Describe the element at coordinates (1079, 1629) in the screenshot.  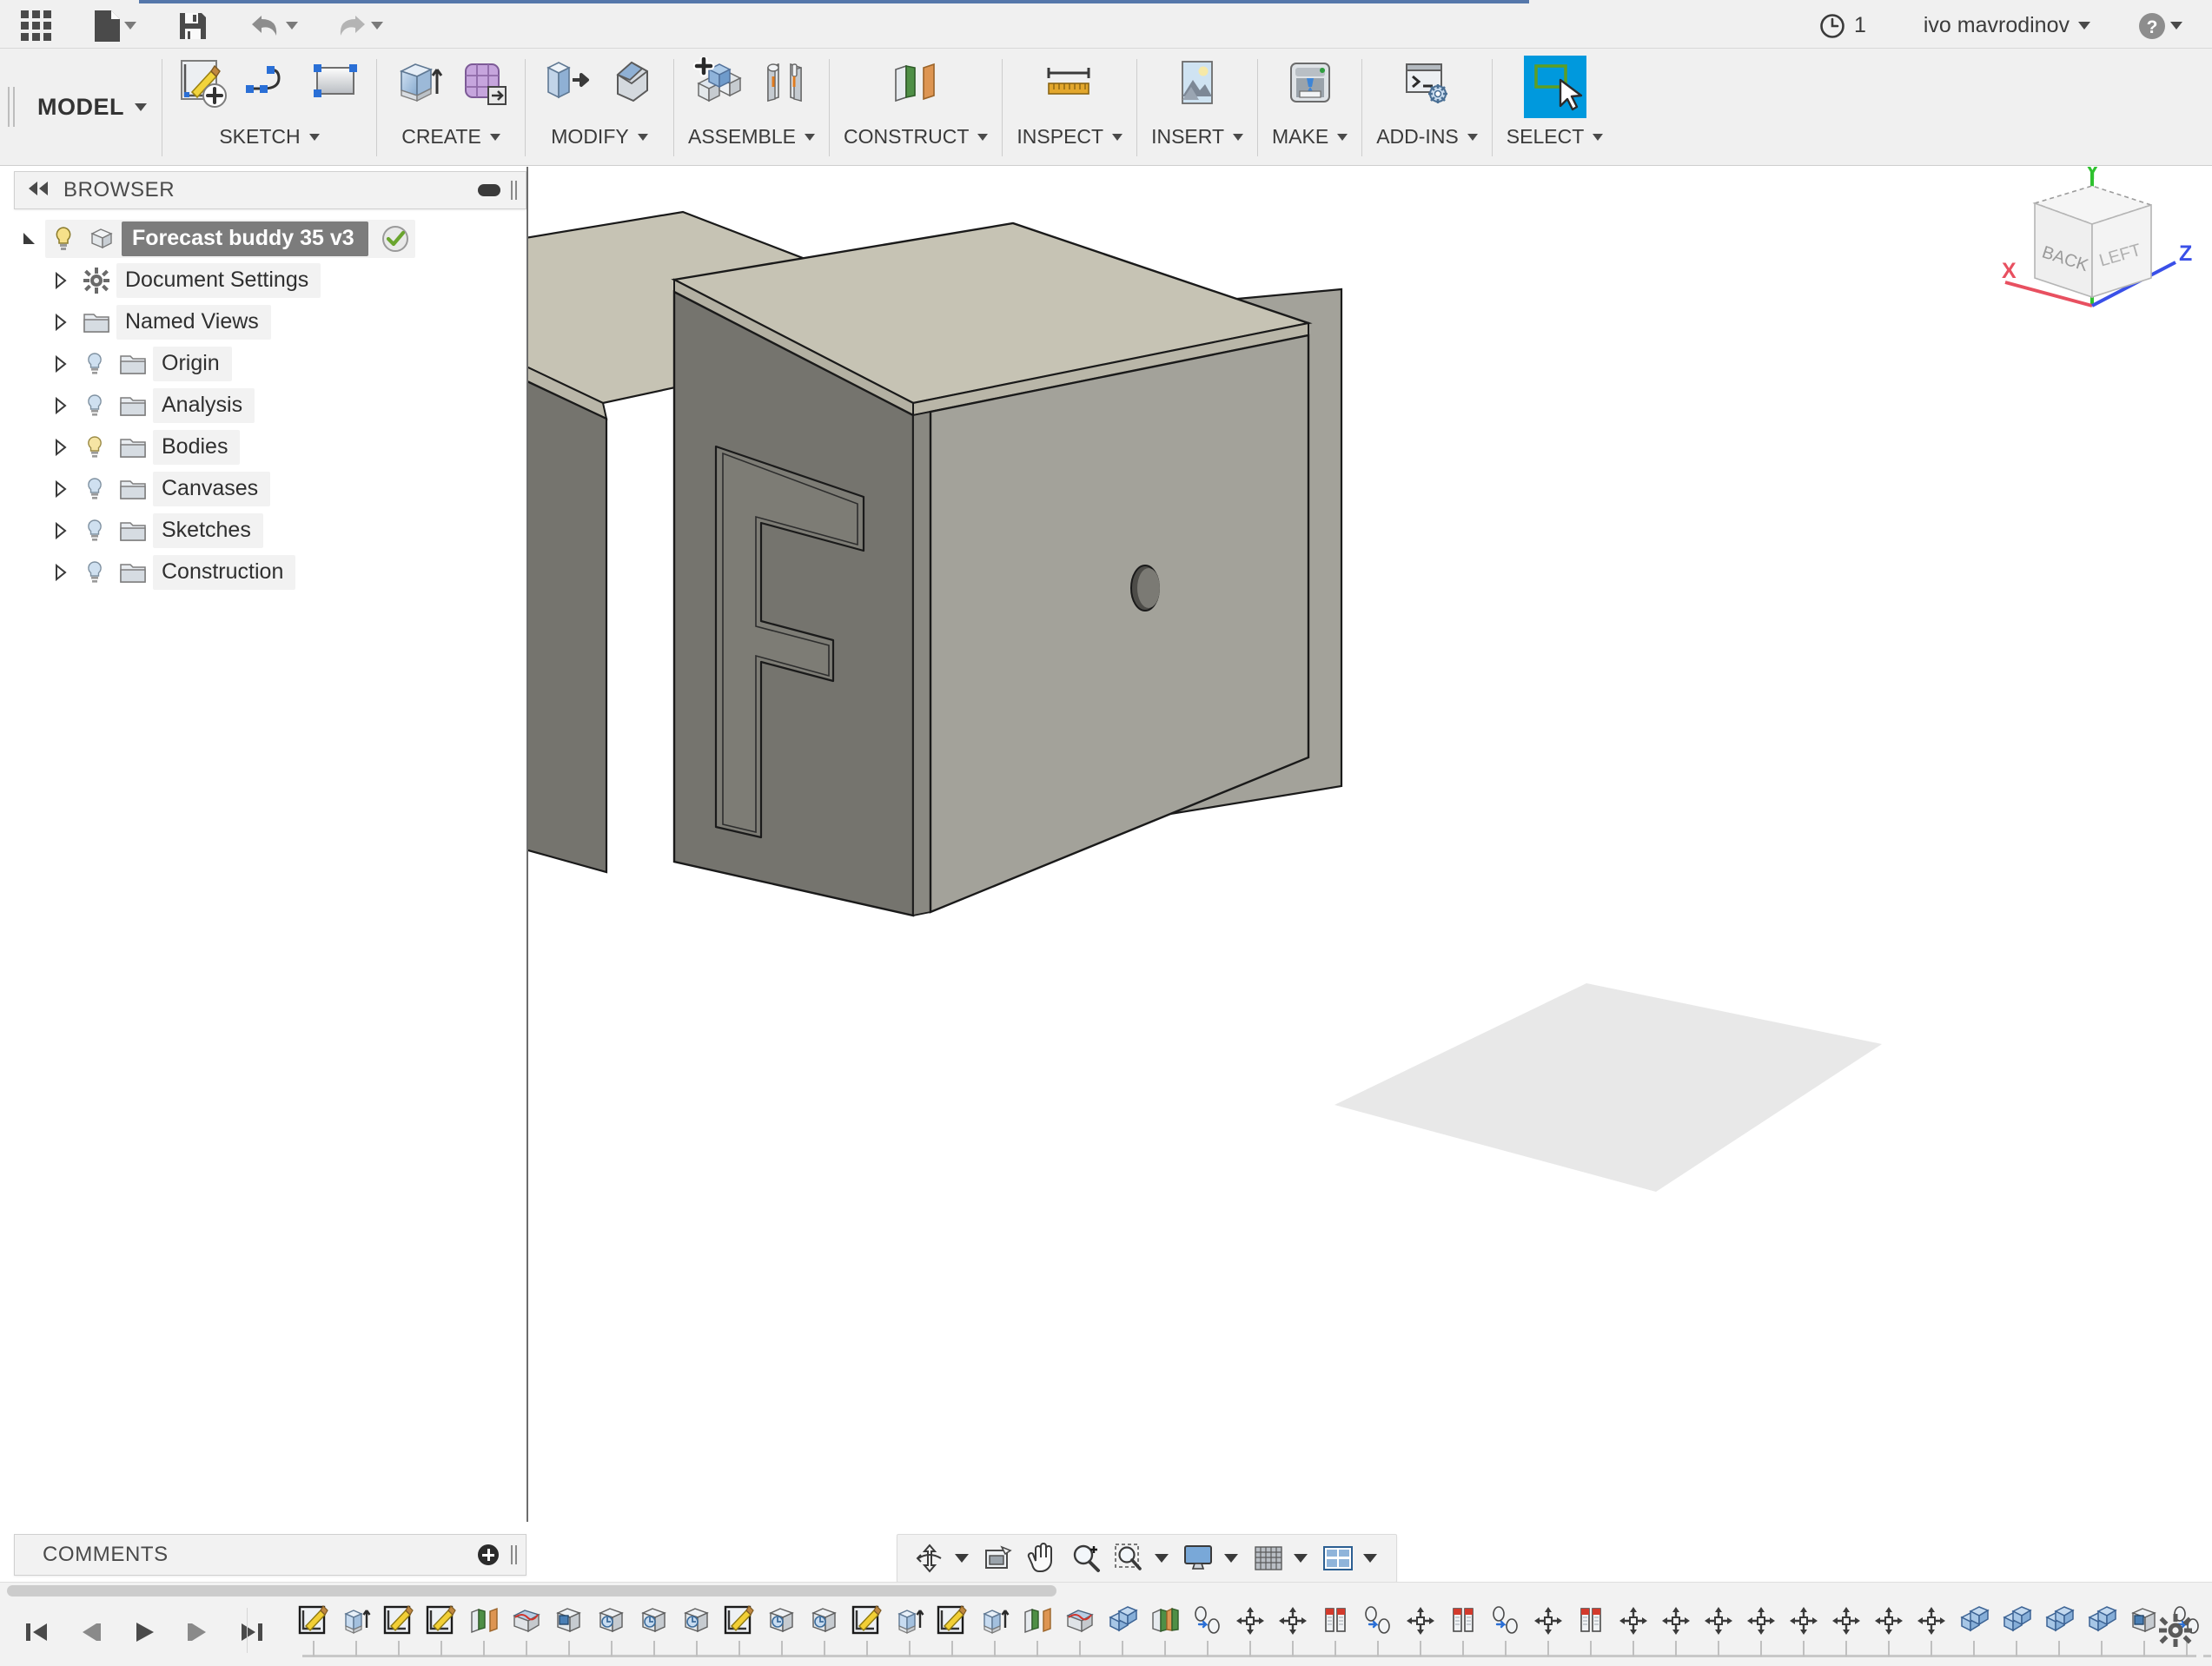
I see `timeline-feature-split-face-icon` at that location.